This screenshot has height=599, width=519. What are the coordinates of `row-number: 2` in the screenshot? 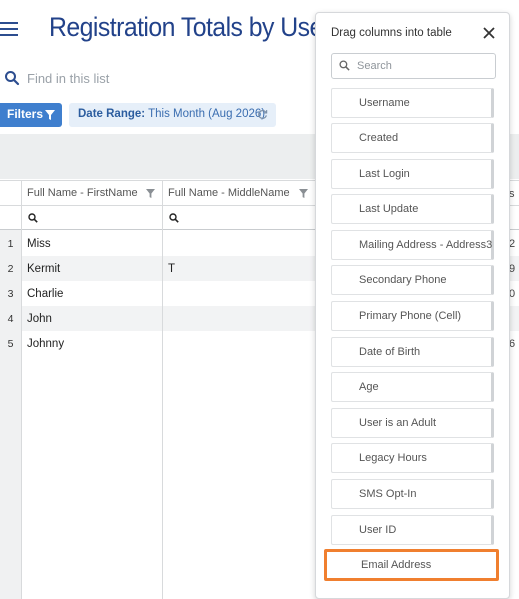 It's located at (10, 268).